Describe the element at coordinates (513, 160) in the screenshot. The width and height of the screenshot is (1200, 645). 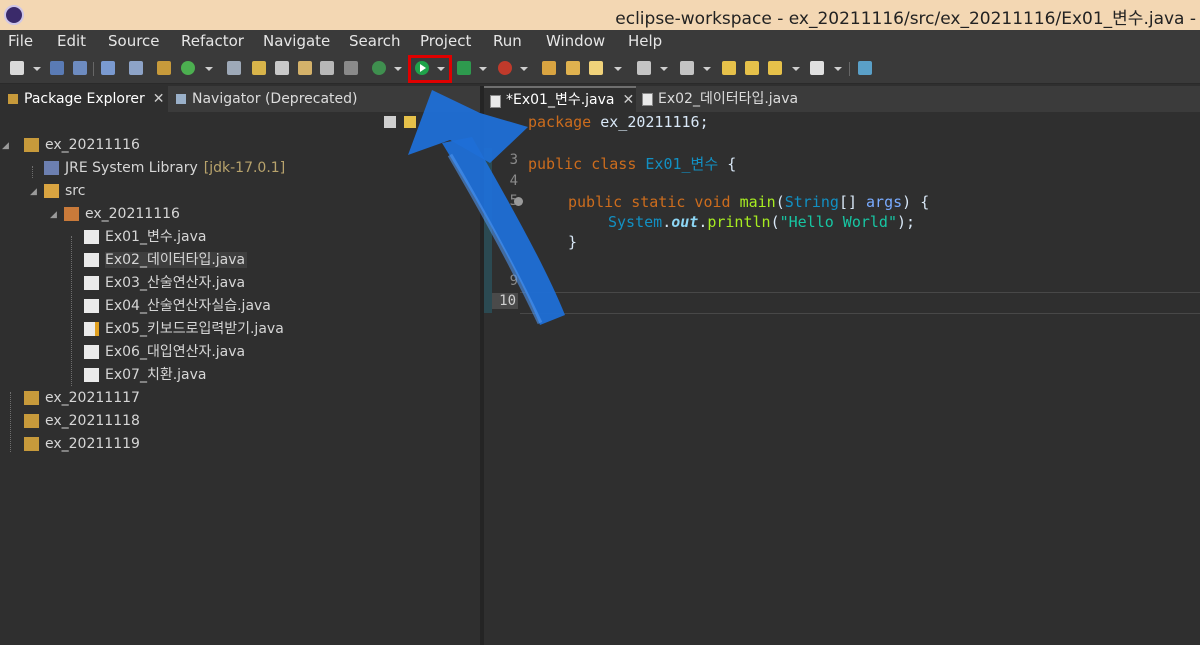
I see `line-number: 3` at that location.